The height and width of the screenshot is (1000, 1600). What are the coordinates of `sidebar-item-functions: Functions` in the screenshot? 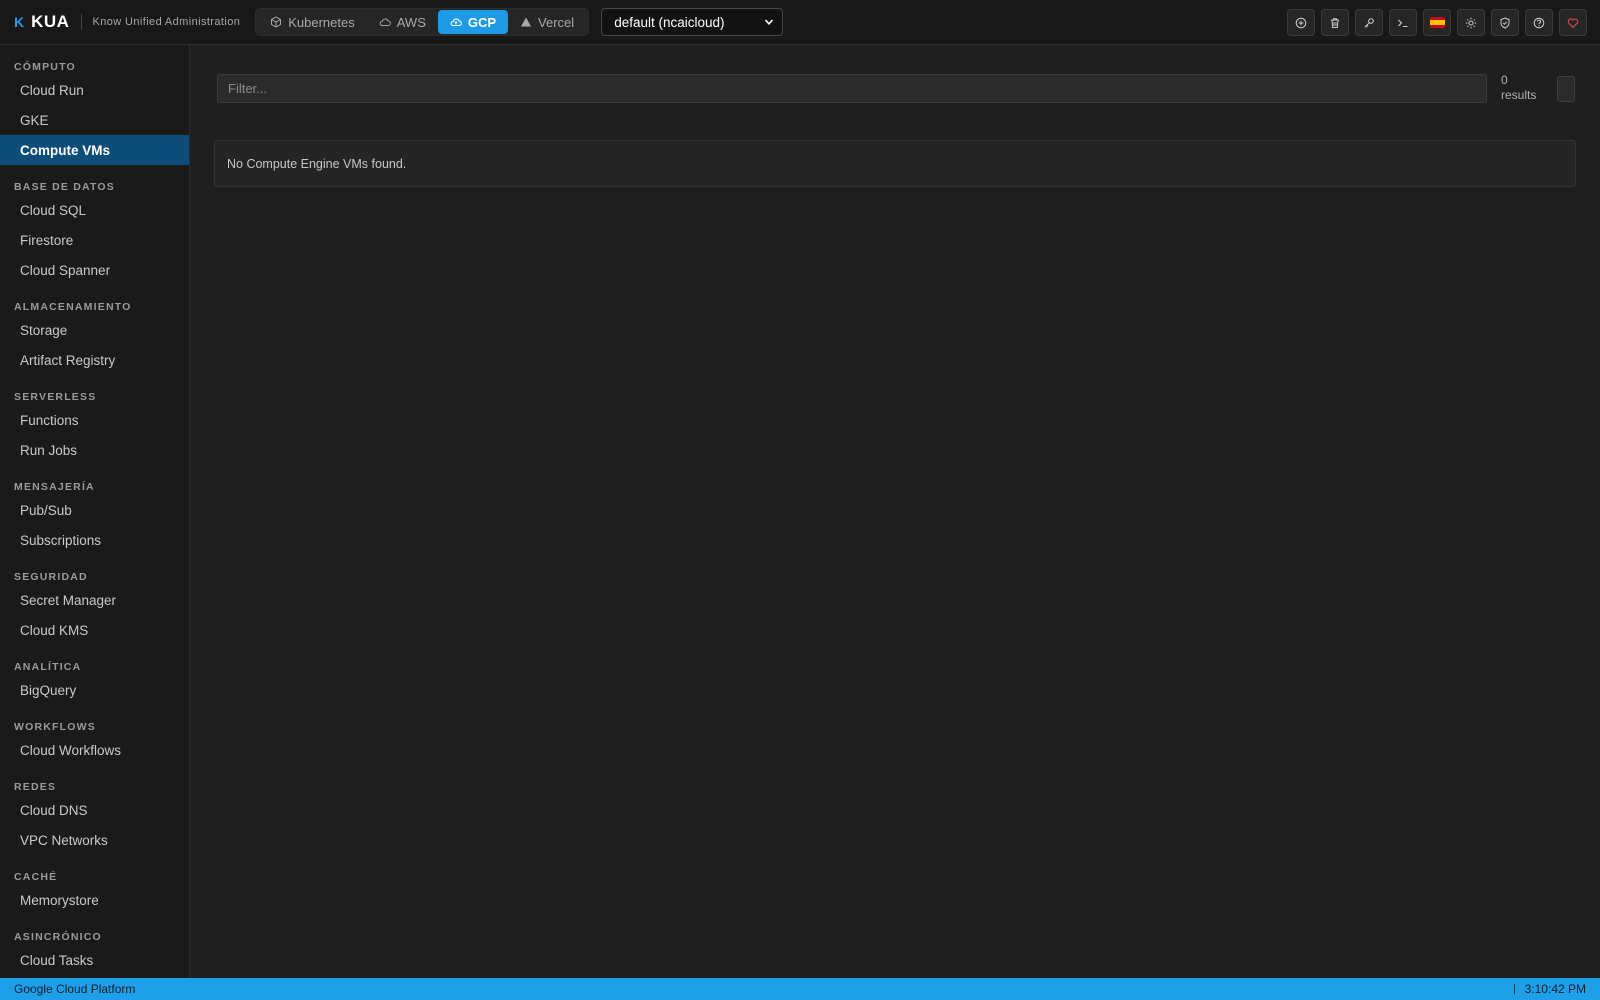 It's located at (94, 420).